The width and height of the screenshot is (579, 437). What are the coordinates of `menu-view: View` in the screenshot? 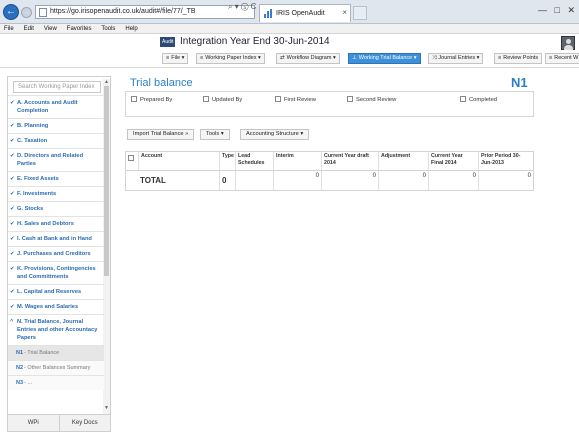 It's located at (50, 29).